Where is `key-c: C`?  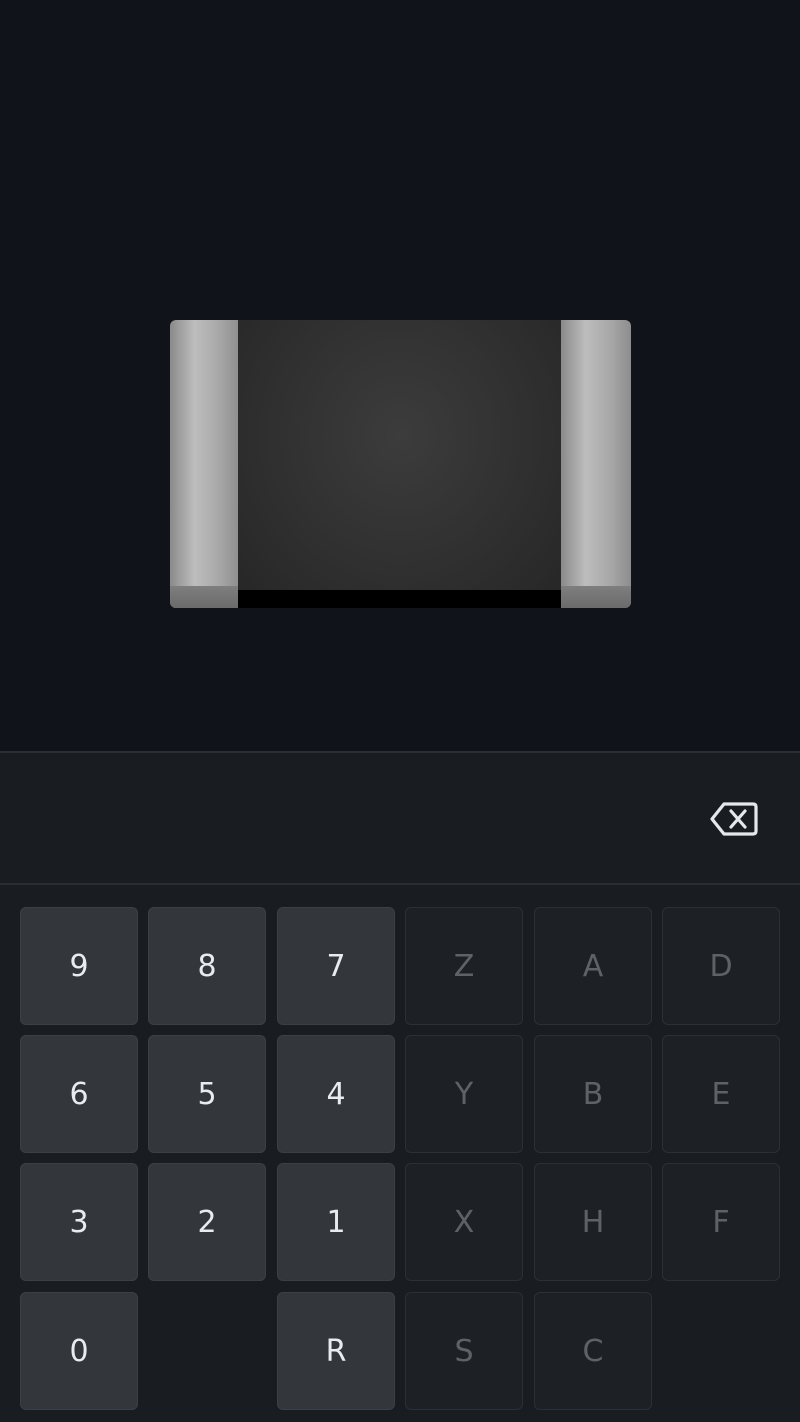 key-c: C is located at coordinates (593, 1351).